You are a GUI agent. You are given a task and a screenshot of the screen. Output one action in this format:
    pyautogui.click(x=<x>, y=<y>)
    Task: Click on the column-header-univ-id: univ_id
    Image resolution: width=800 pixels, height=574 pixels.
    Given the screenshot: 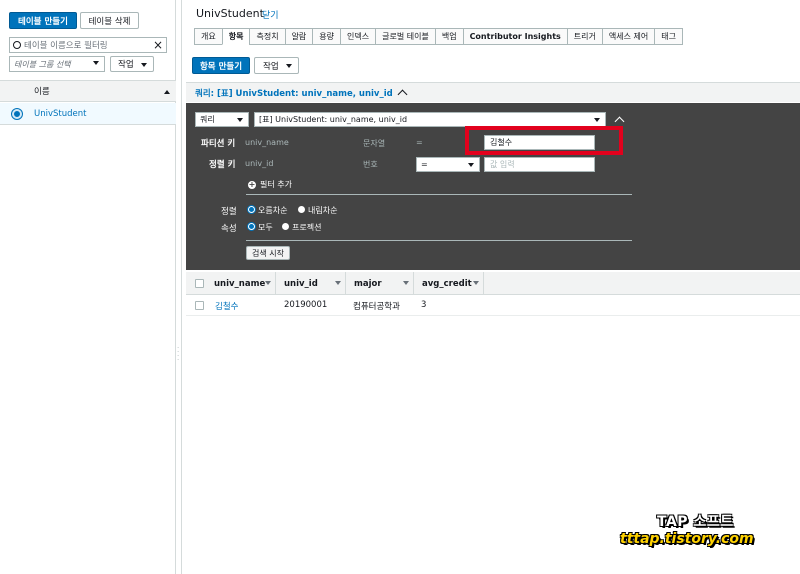 What is the action you would take?
    pyautogui.click(x=311, y=283)
    